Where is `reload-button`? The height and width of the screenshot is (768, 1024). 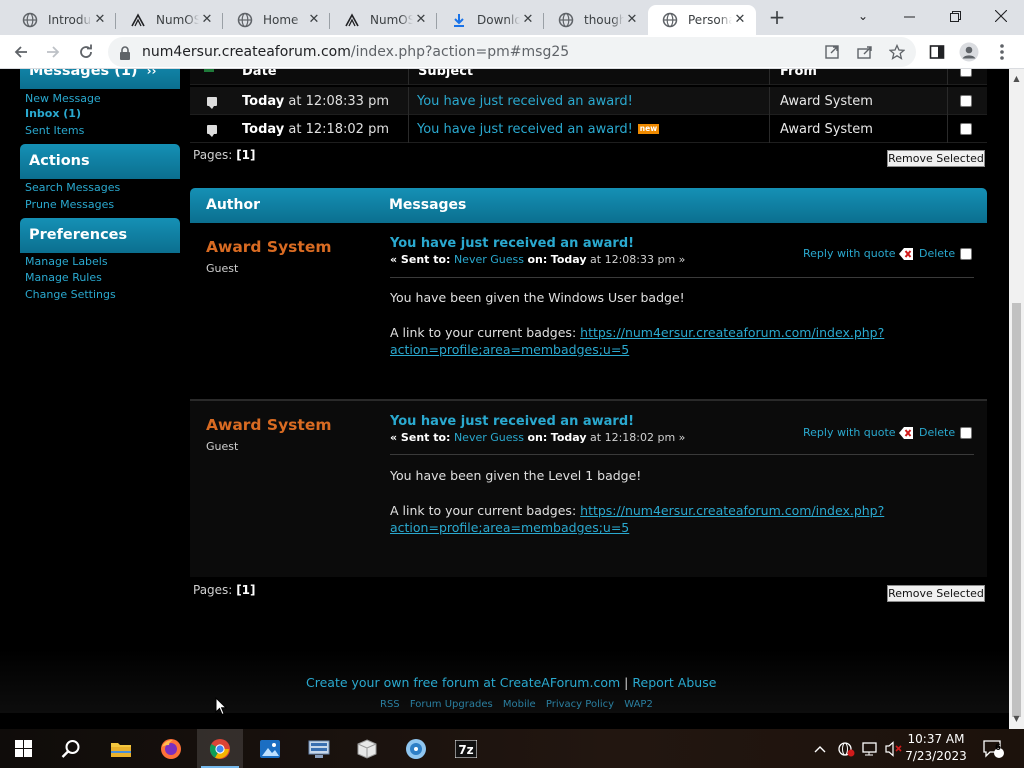 reload-button is located at coordinates (86, 52).